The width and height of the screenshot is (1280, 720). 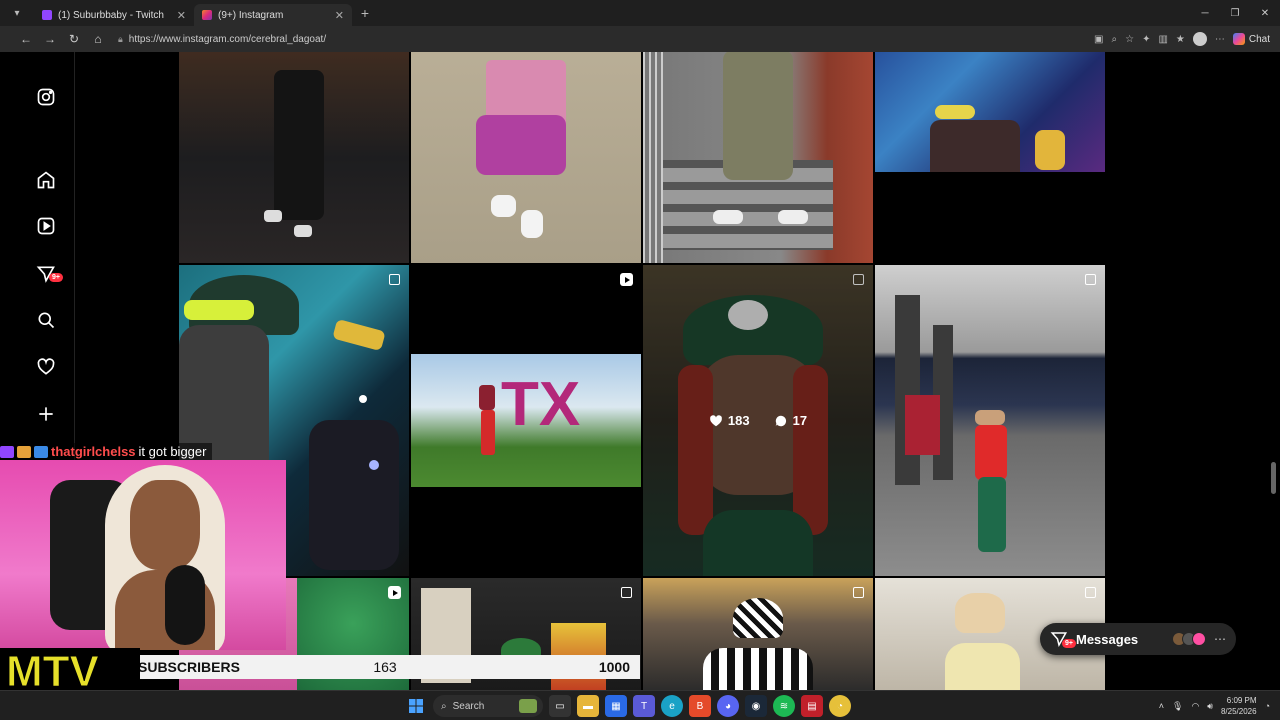 I want to click on create-plus-icon, so click(x=46, y=414).